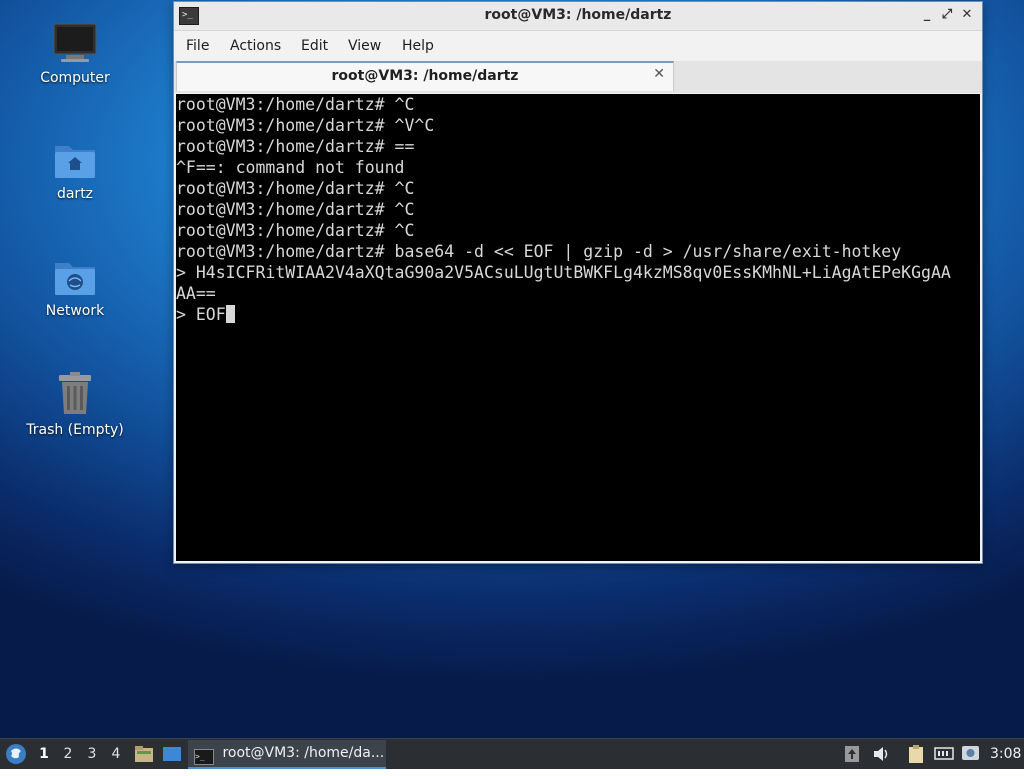  I want to click on network-folder-icon, so click(75, 279).